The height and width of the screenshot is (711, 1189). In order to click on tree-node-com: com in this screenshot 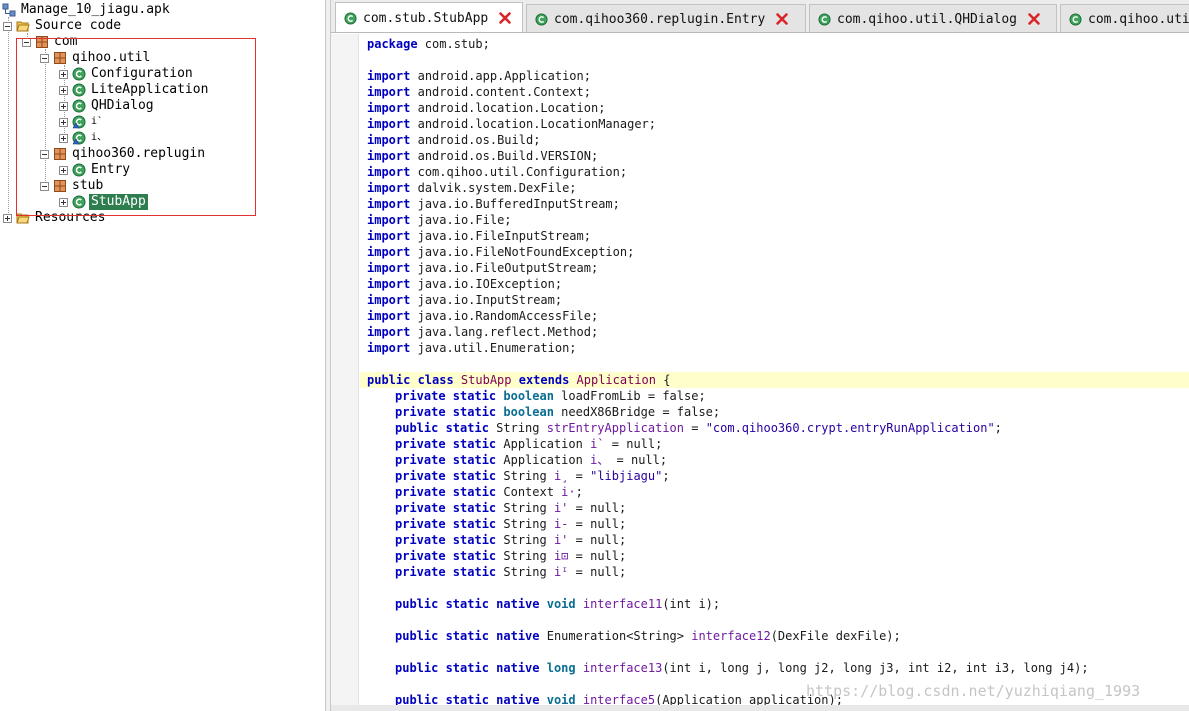, I will do `click(50, 42)`.